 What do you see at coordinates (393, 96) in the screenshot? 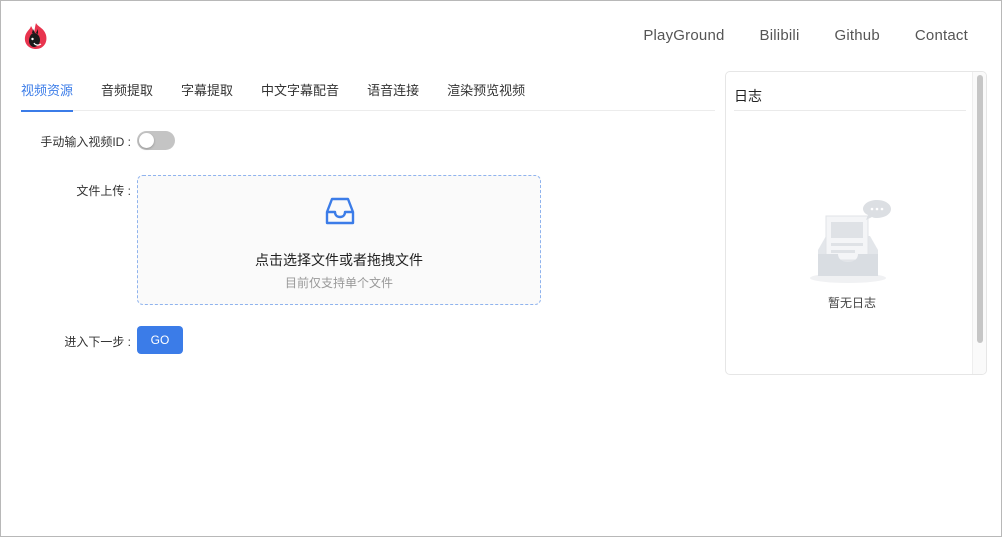
I see `tab-voice-join: 语音连接` at bounding box center [393, 96].